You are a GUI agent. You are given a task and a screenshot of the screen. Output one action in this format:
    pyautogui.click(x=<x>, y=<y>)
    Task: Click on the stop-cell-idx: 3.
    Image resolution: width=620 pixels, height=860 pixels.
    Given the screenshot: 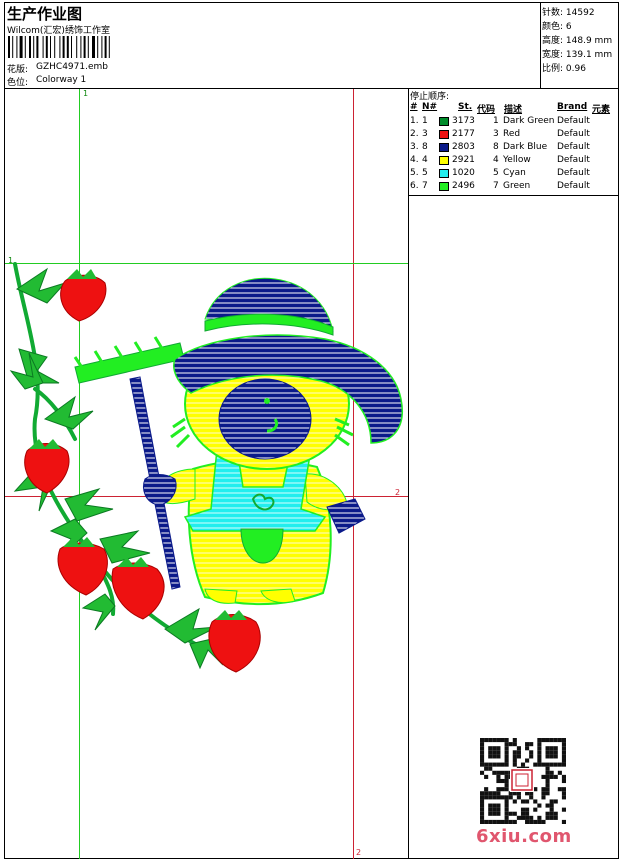 What is the action you would take?
    pyautogui.click(x=414, y=147)
    